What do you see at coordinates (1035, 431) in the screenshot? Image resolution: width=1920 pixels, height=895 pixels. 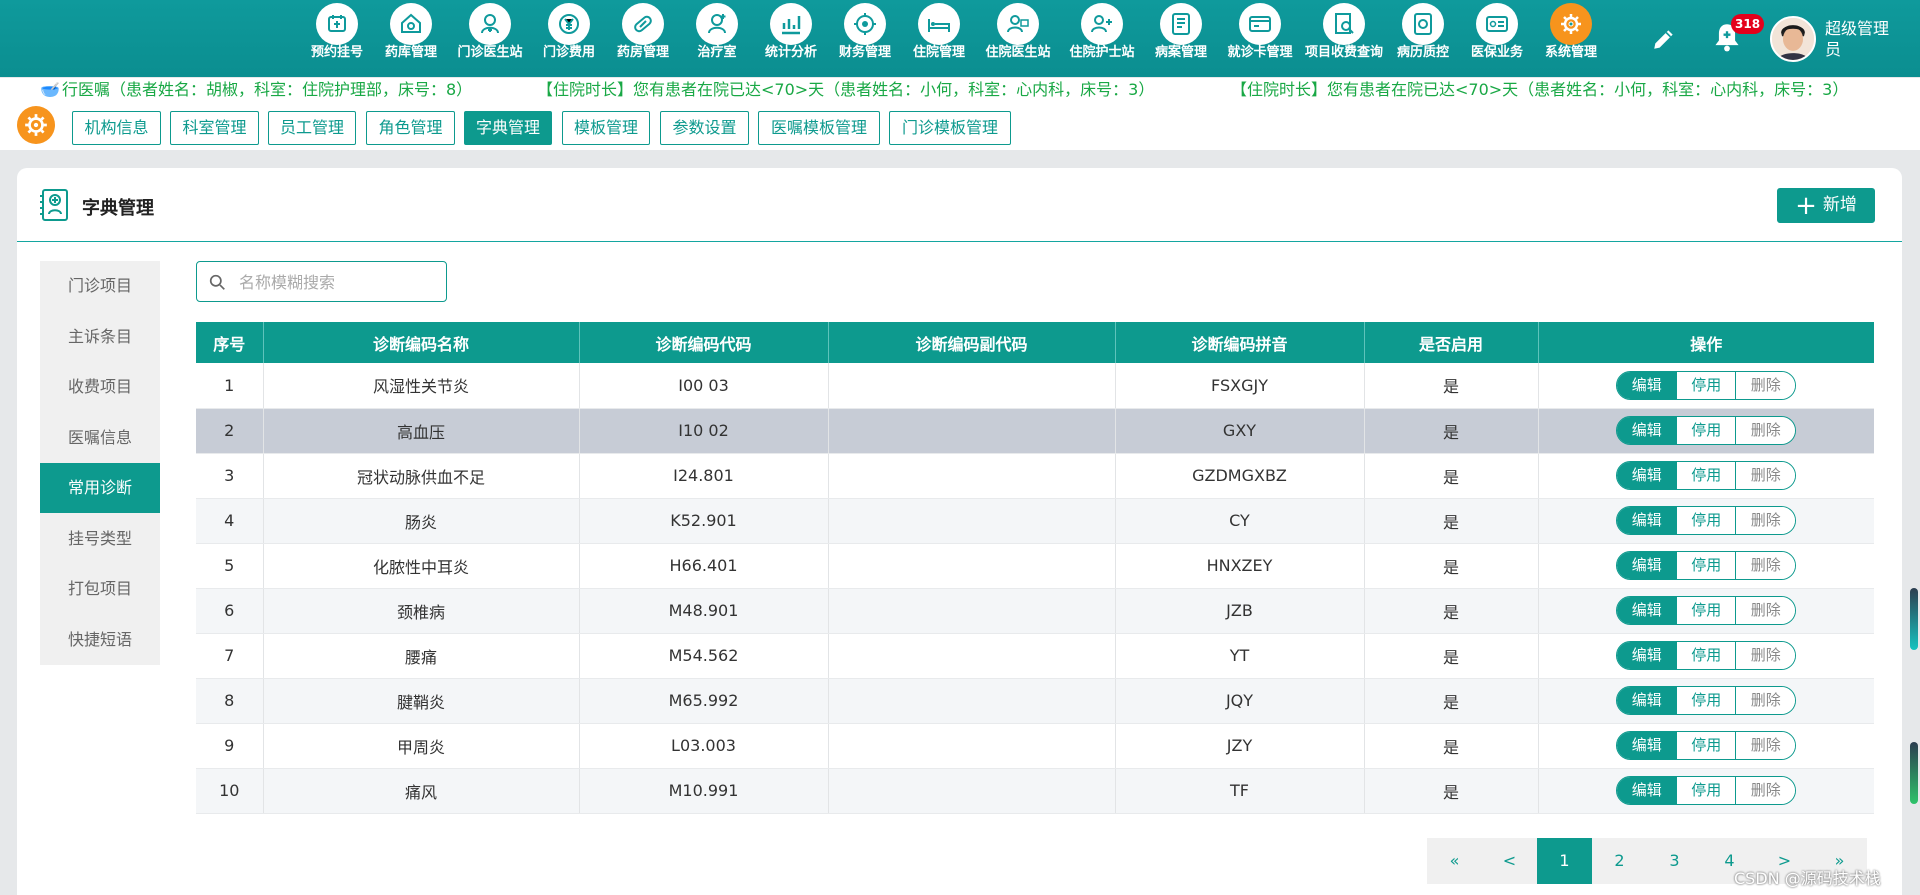 I see `table-row: 2 高血压 I10 02 GXY 是 编辑 停用 删除` at bounding box center [1035, 431].